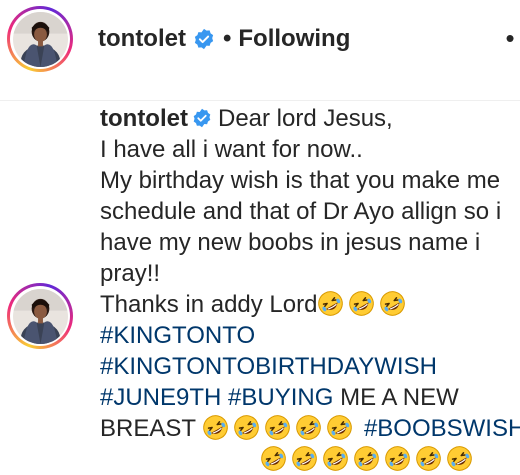 This screenshot has height=475, width=520. I want to click on caption-line: Thanks in addy Lord, so click(310, 304).